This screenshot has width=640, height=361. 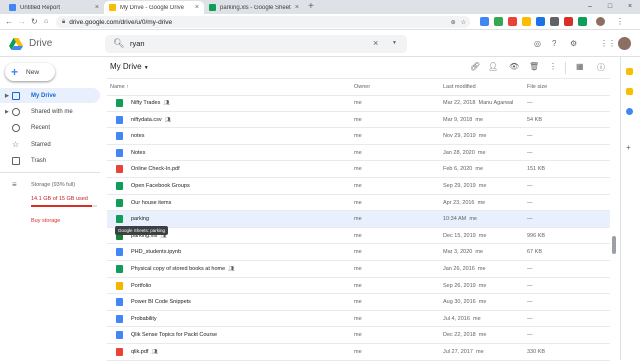 I want to click on modified-date: Jul 4, 2016, so click(x=456, y=318).